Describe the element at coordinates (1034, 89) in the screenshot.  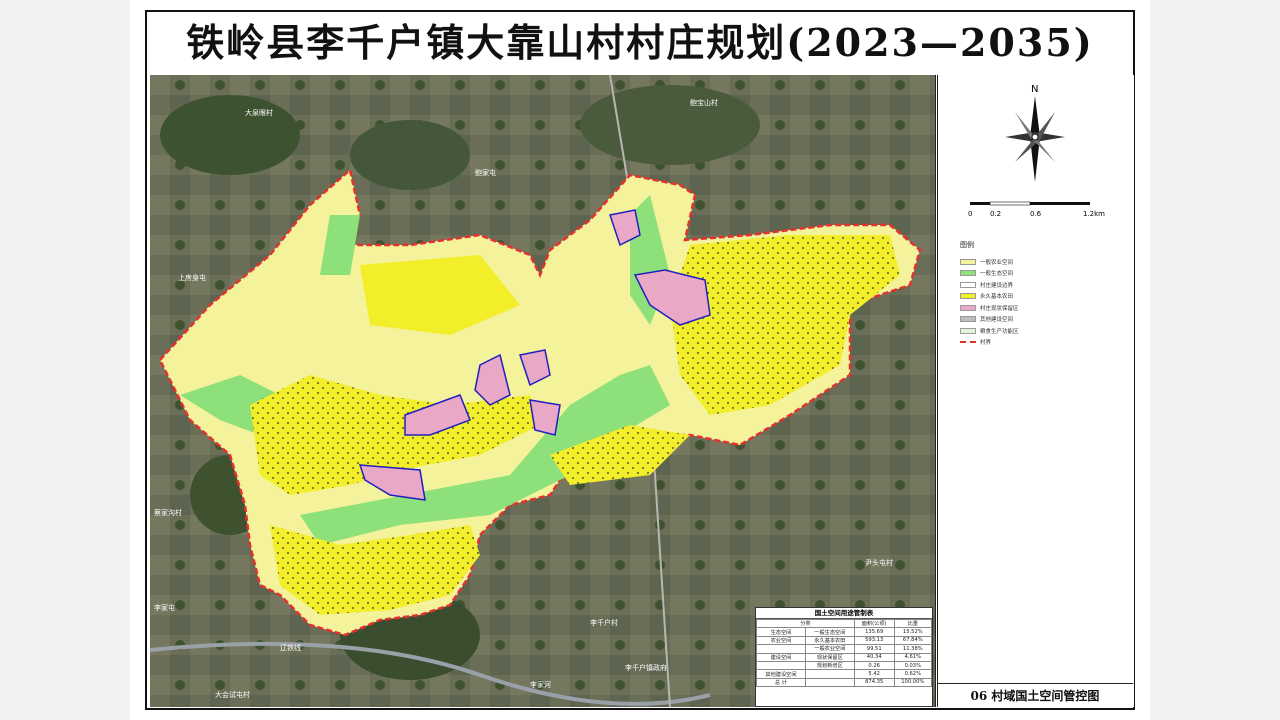
I see `north-label: N` at that location.